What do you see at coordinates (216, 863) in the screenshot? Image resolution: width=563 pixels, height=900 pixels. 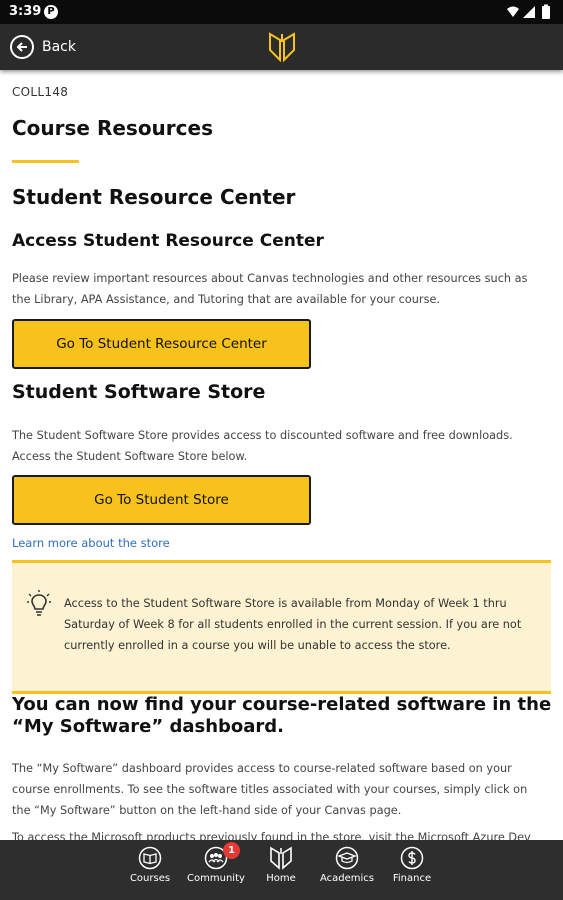 I see `nav-community: 1 Community` at bounding box center [216, 863].